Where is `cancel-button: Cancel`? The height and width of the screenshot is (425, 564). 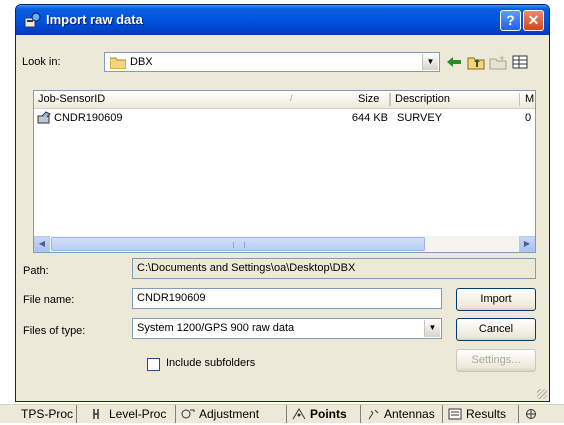
cancel-button: Cancel is located at coordinates (496, 329).